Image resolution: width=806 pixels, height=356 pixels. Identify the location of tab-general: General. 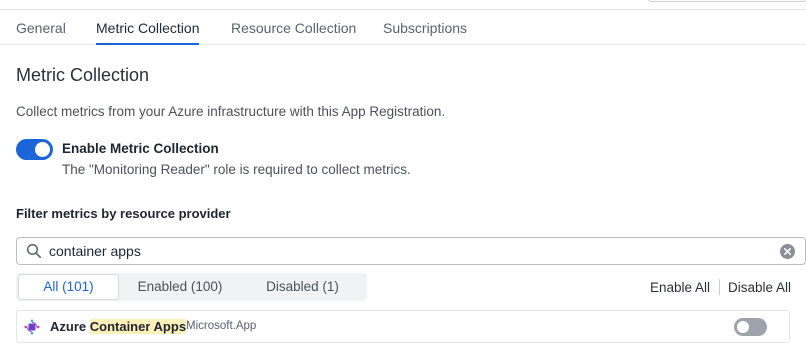
(41, 28).